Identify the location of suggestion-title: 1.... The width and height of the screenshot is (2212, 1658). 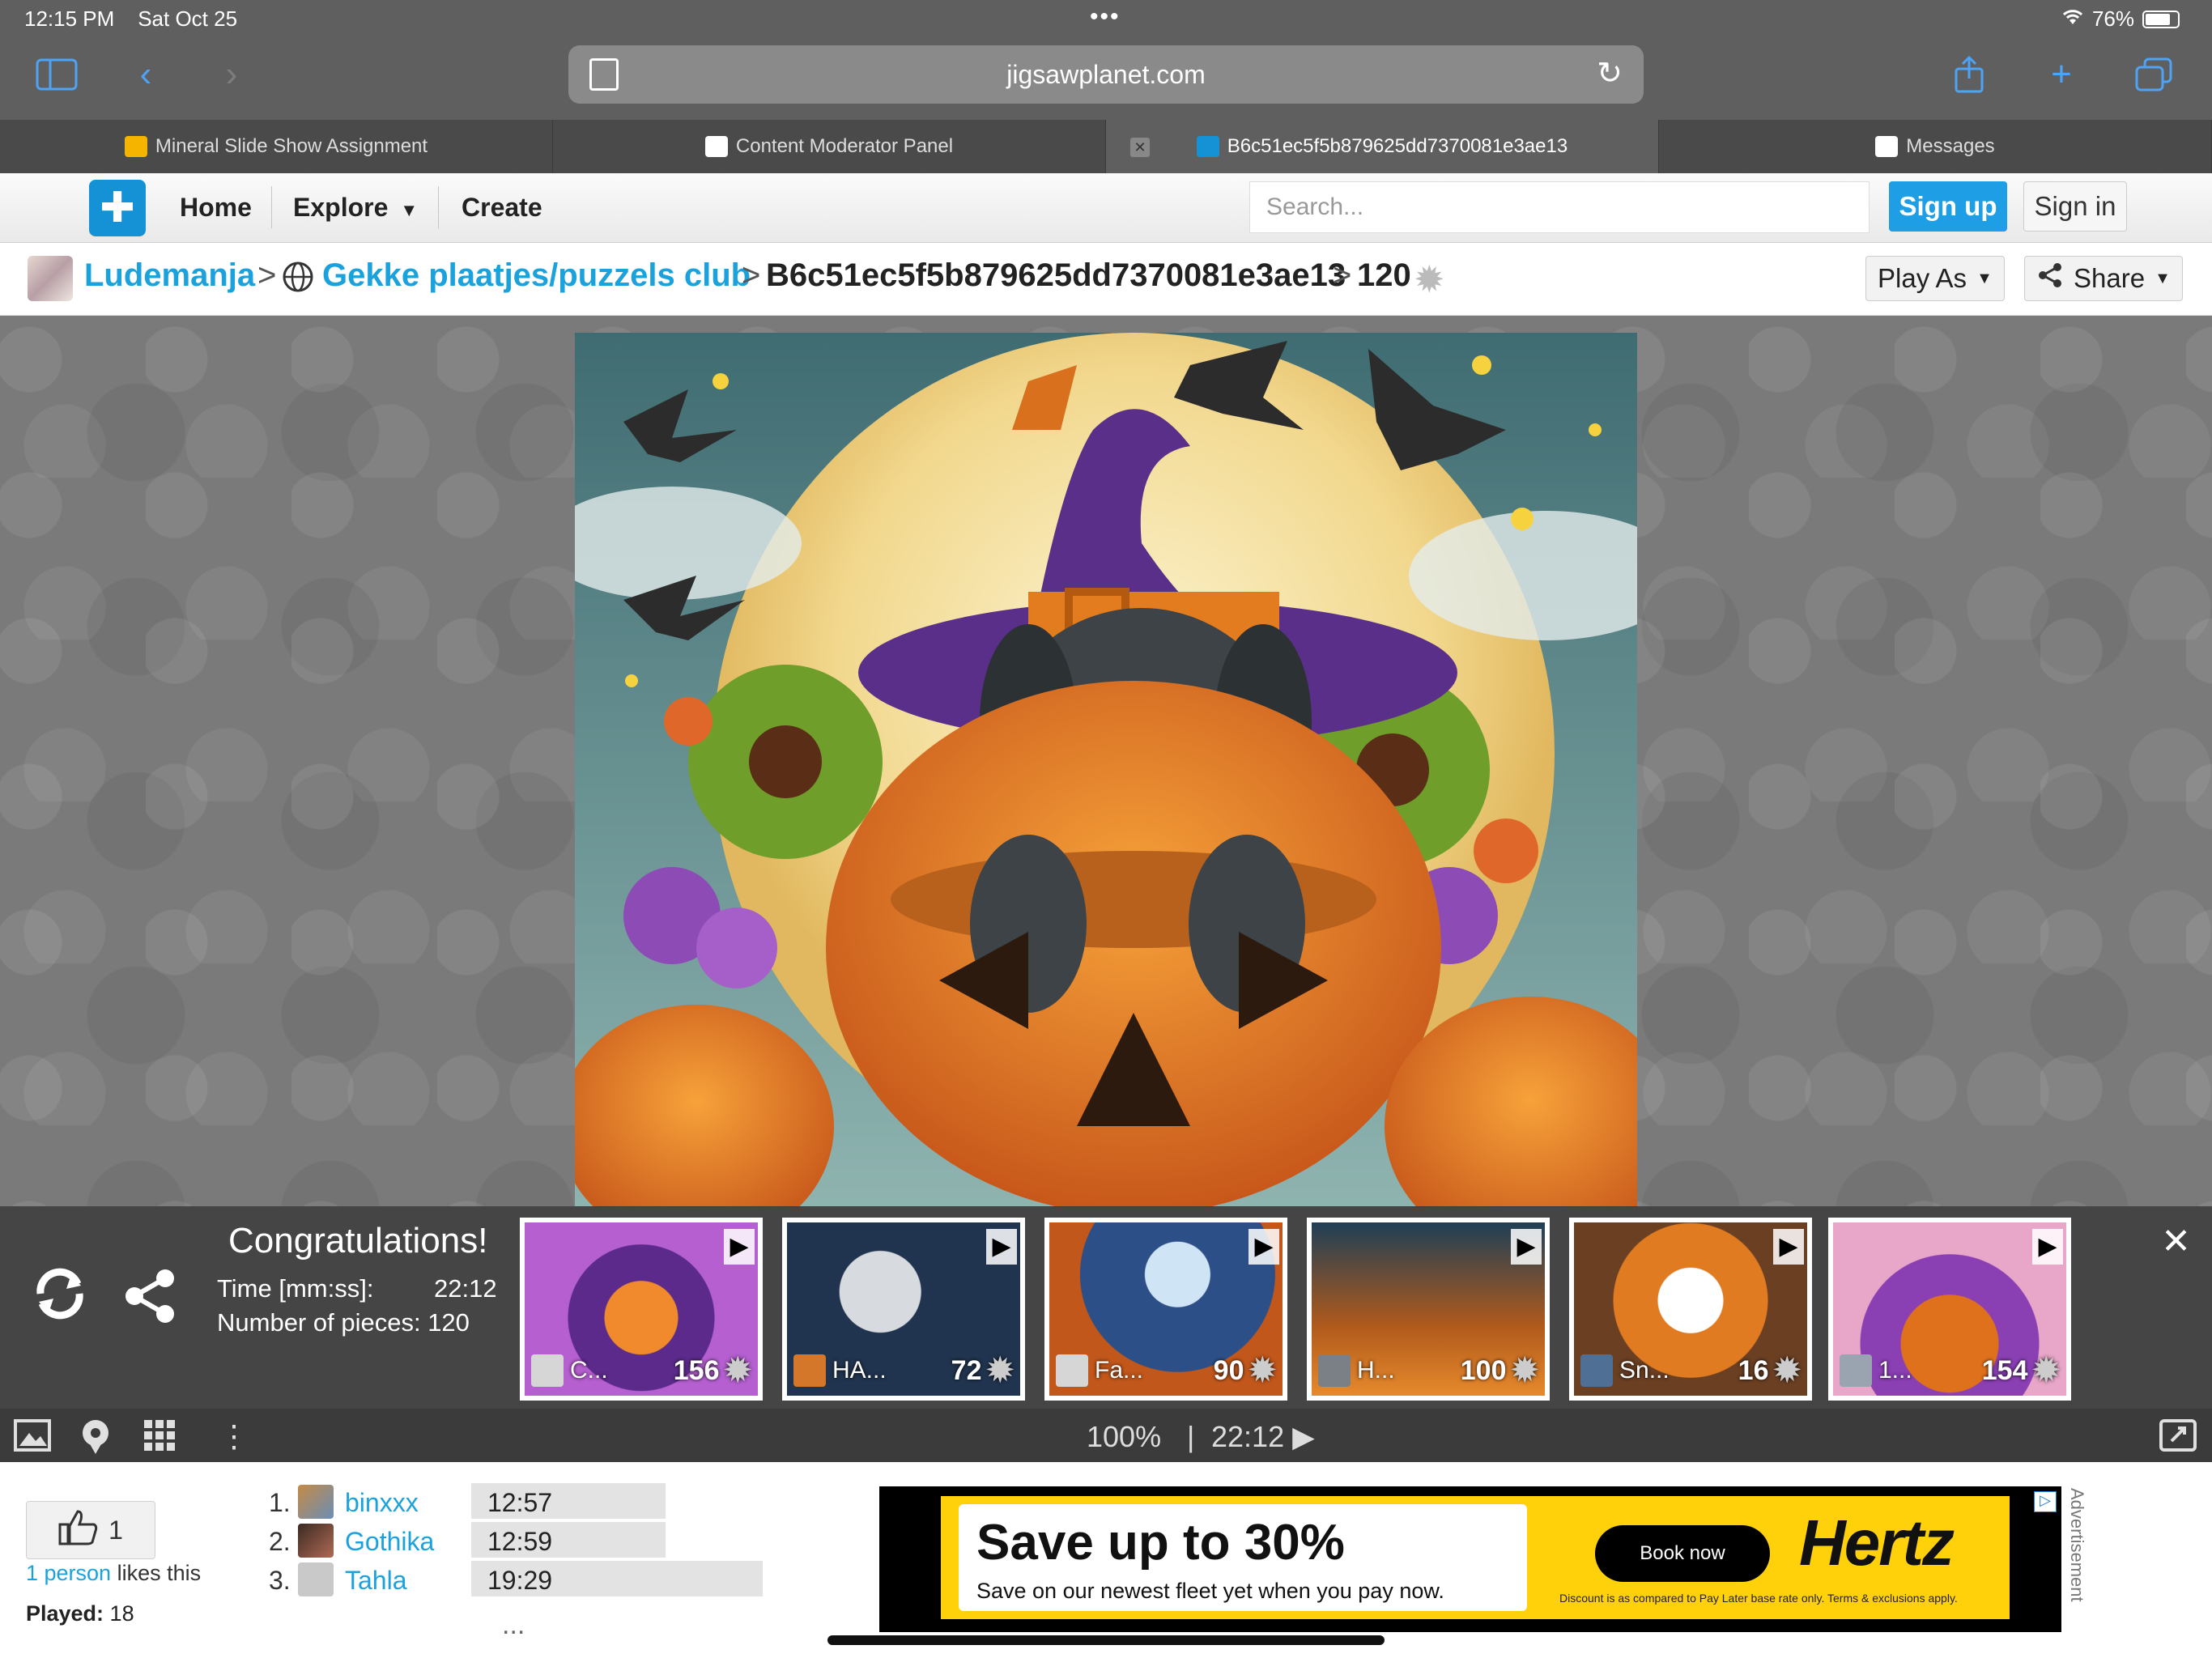
(1895, 1370).